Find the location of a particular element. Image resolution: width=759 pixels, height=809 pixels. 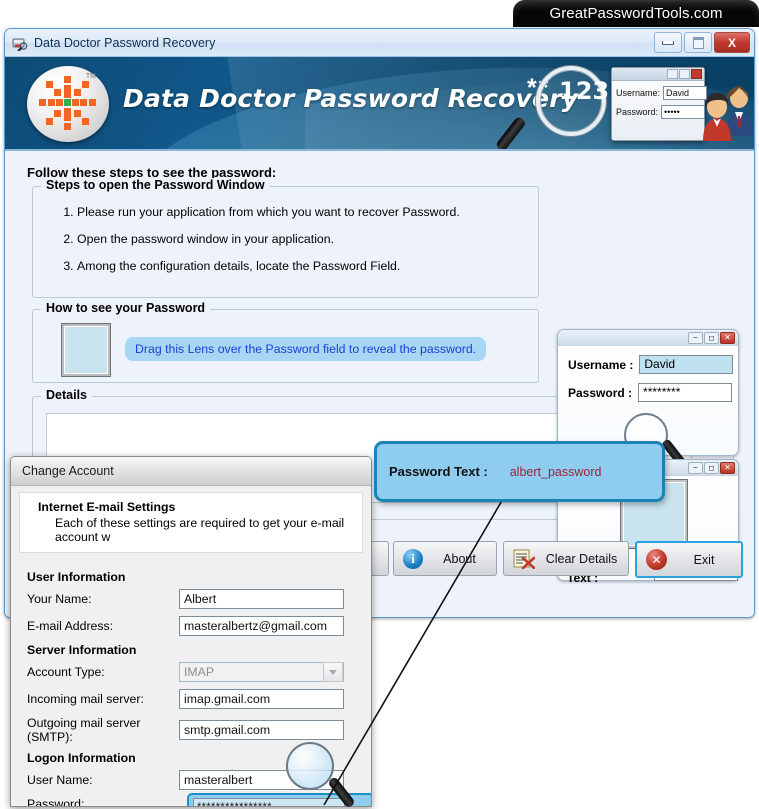

exit-button-label: Exit is located at coordinates (704, 559).